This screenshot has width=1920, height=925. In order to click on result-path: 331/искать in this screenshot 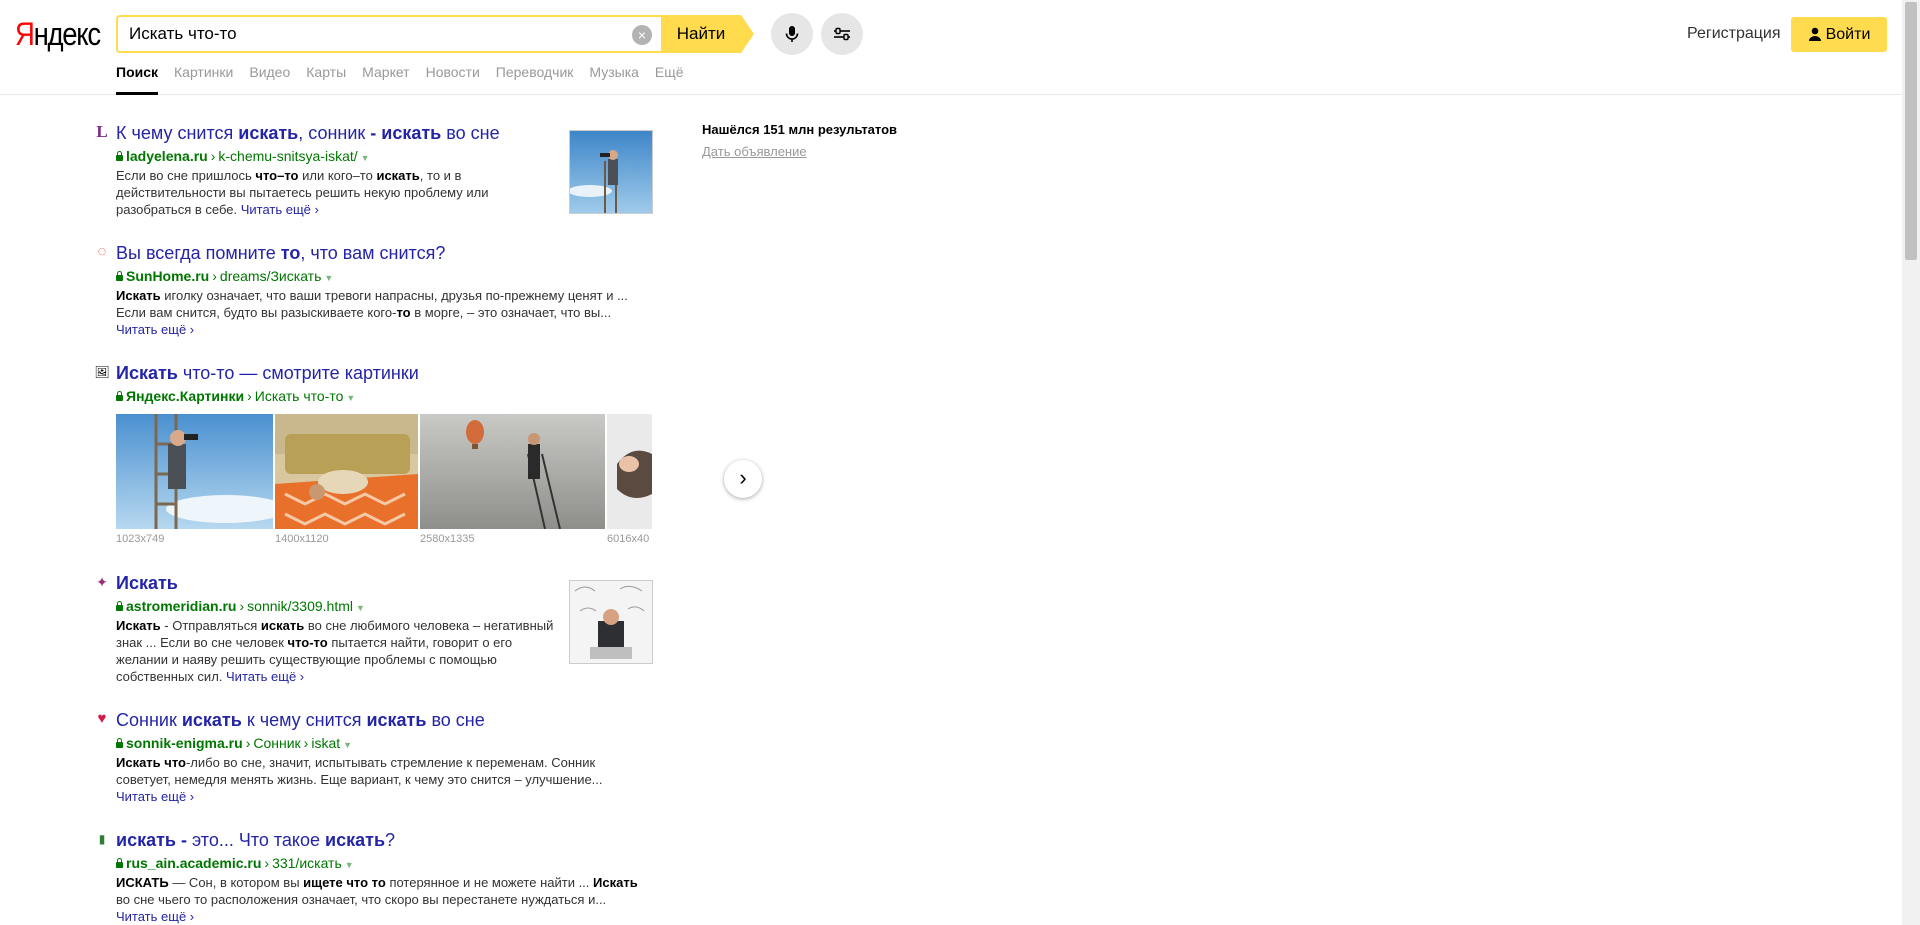, I will do `click(307, 863)`.